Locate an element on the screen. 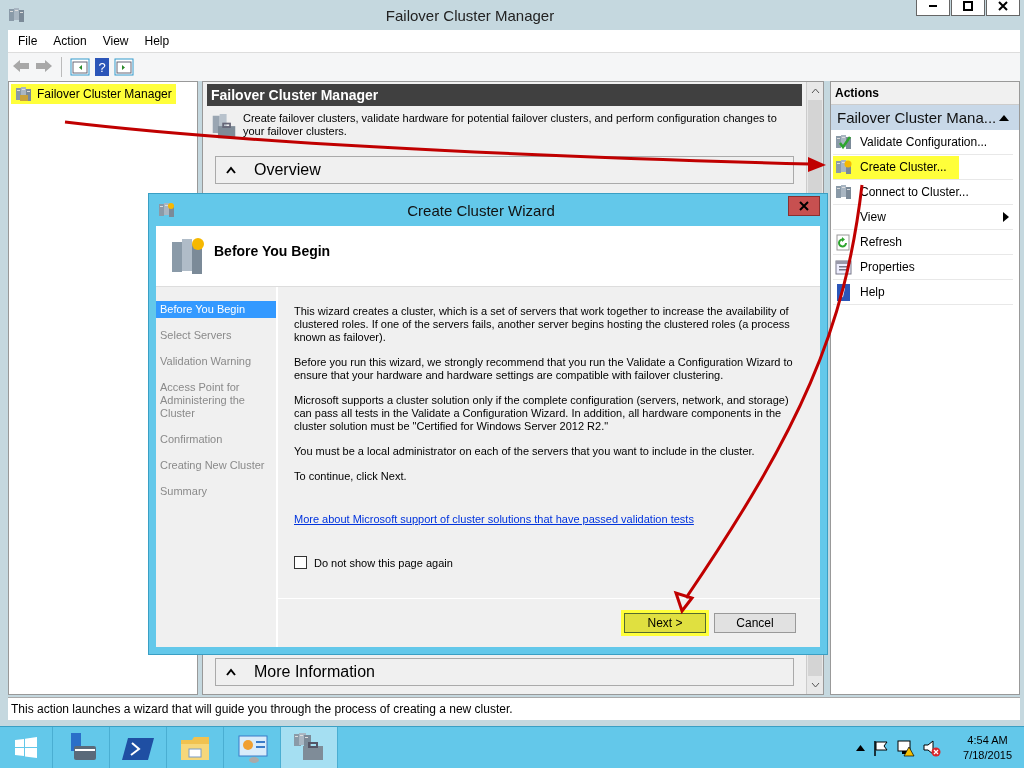 This screenshot has height=768, width=1024. step-item: Confirmation is located at coordinates (191, 439).